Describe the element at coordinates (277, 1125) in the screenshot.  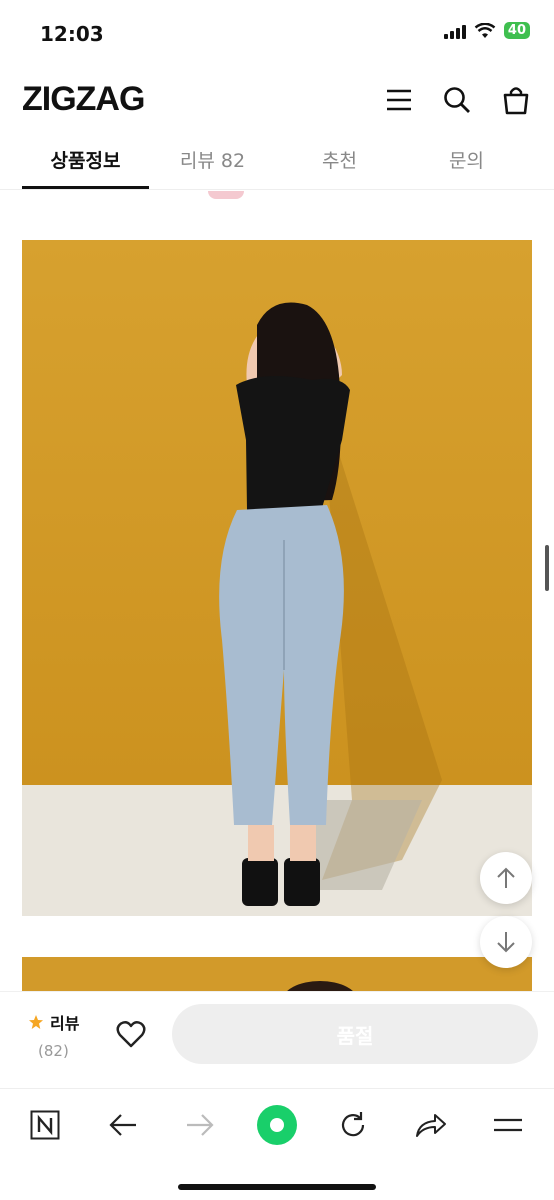
I see `green-circle-home-icon` at that location.